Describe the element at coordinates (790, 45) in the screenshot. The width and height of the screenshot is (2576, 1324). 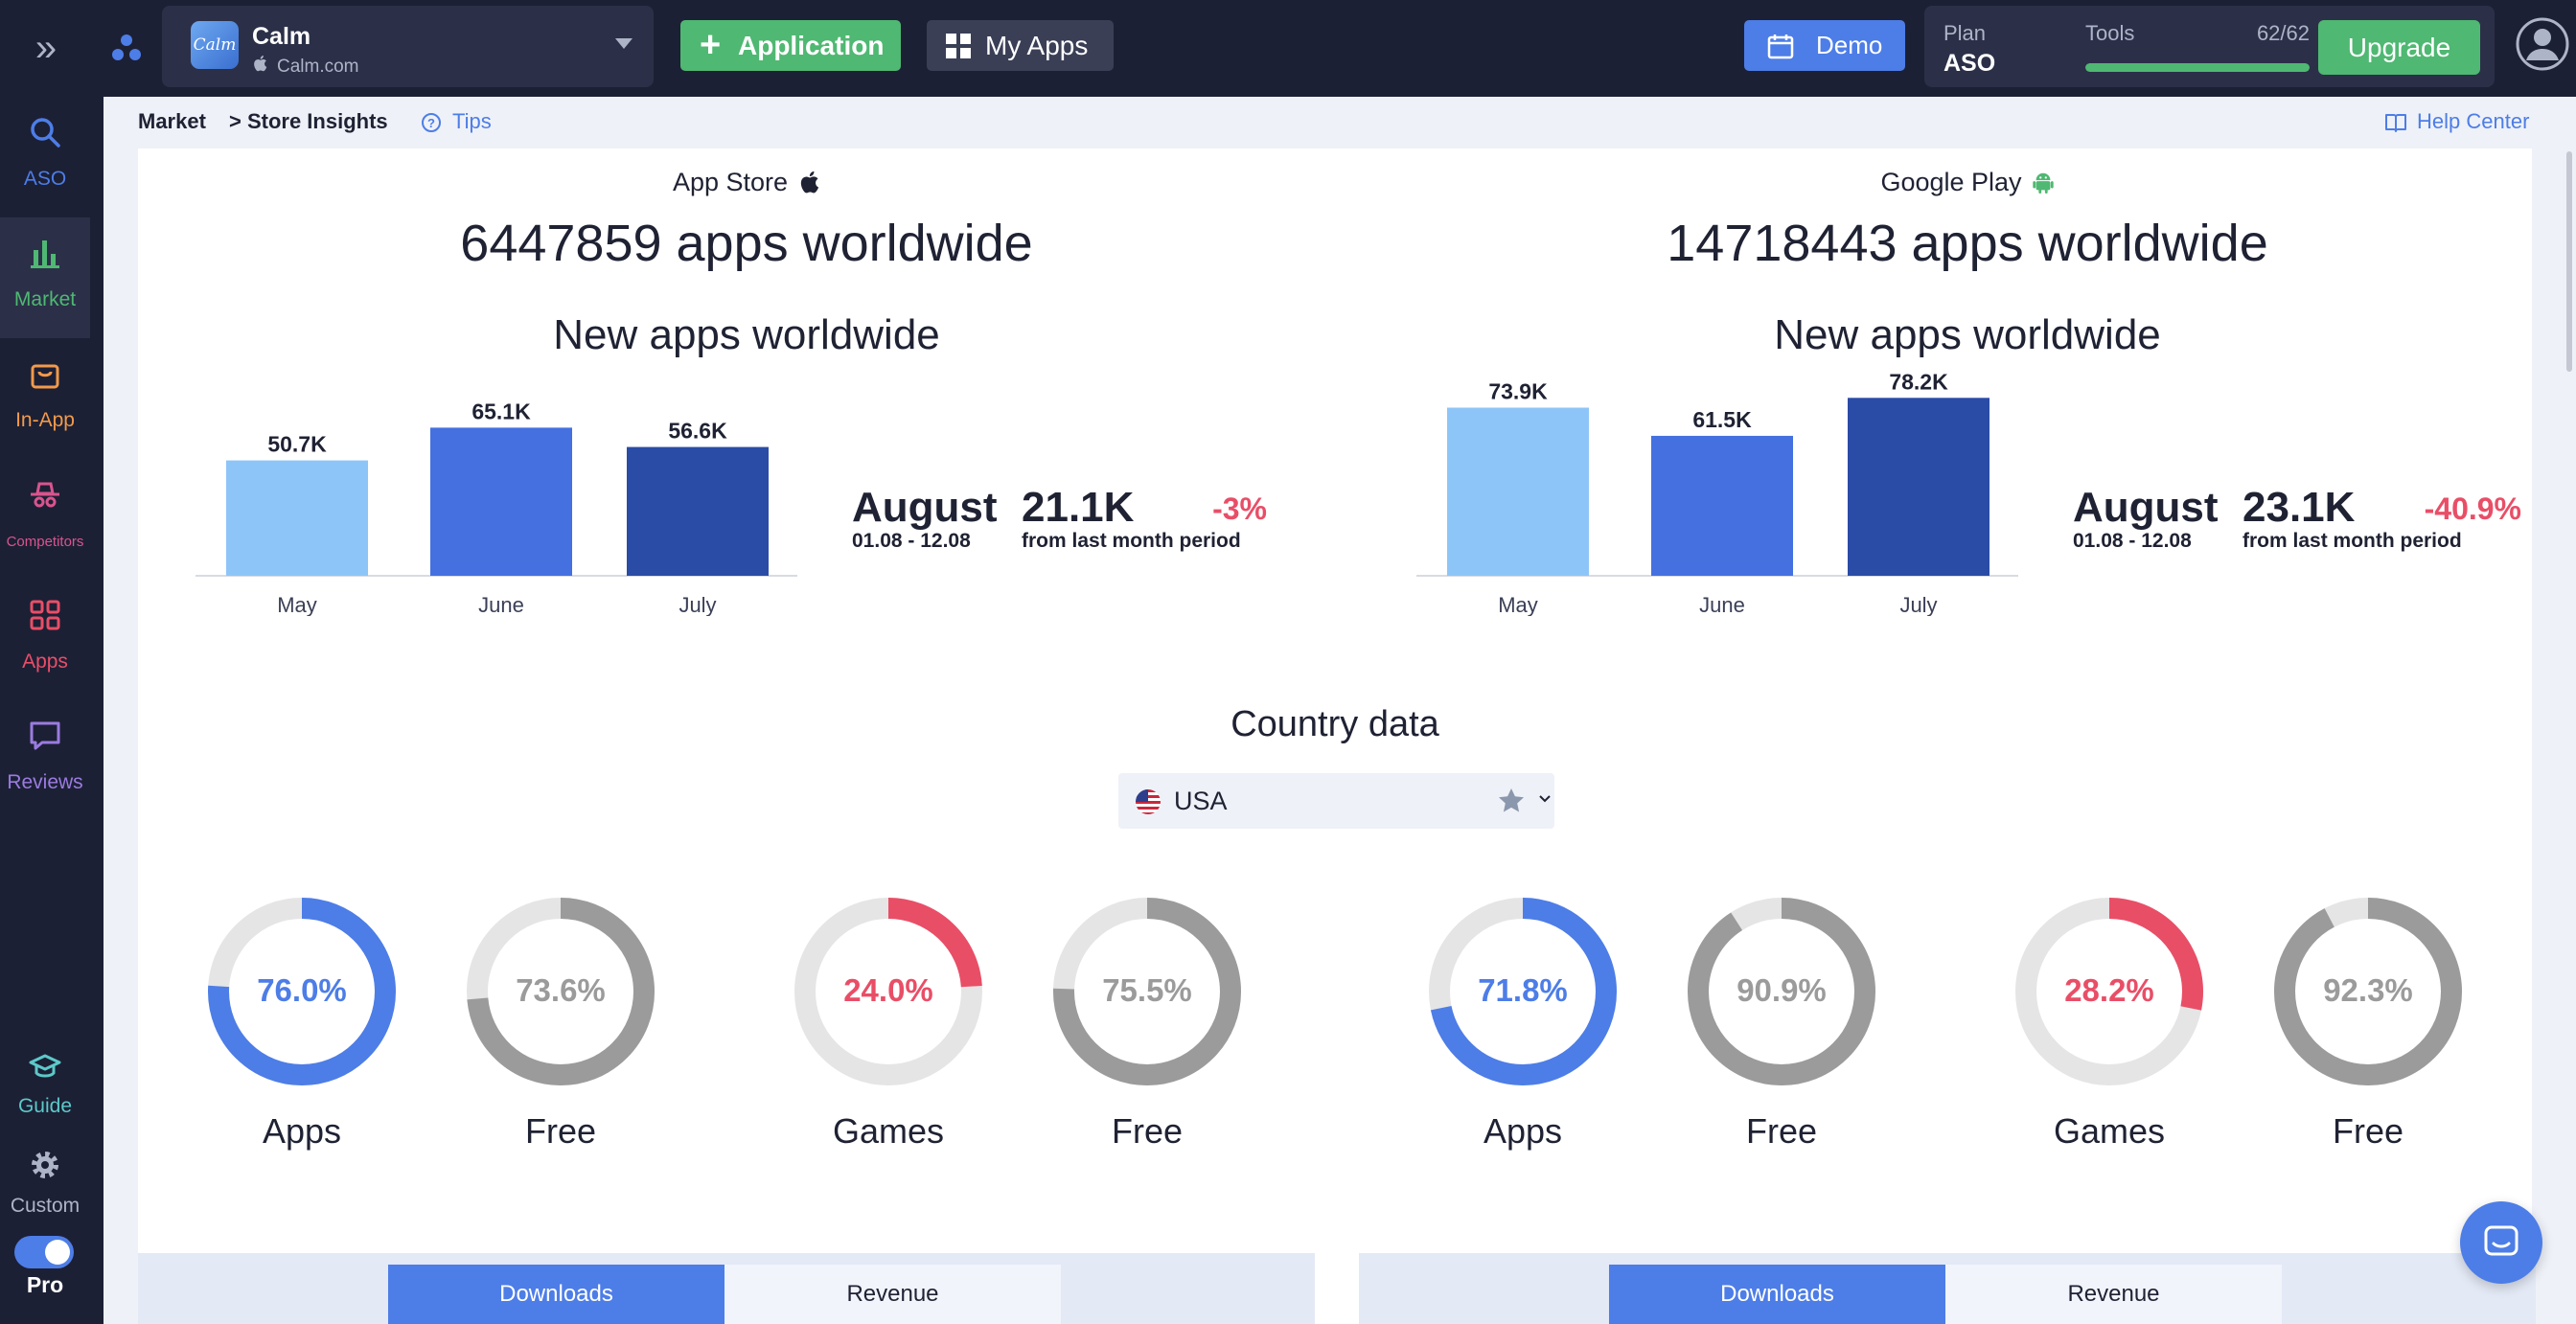
I see `add-application-button: + Application` at that location.